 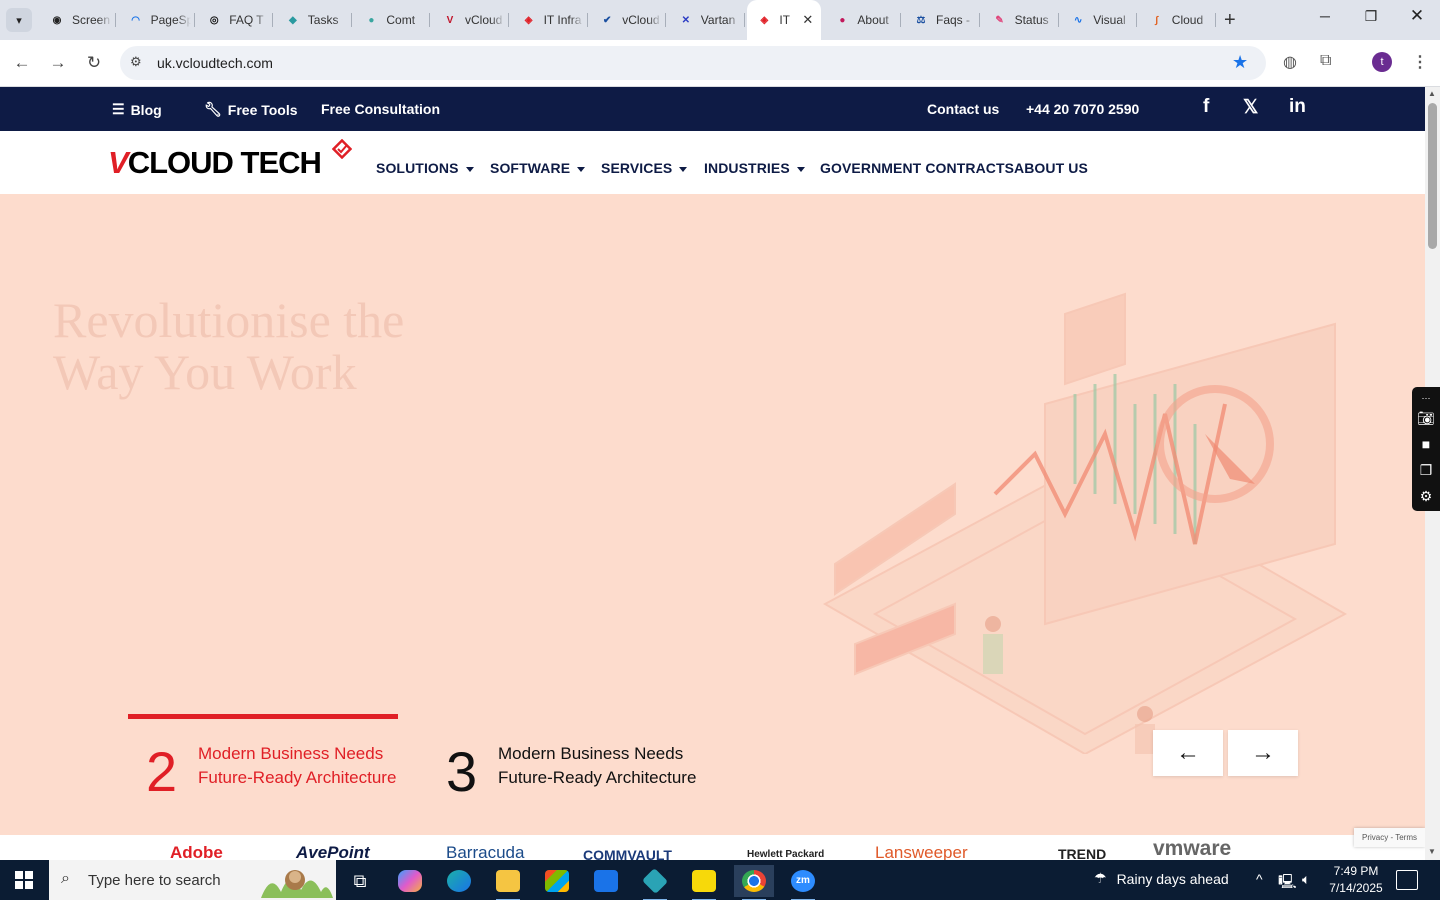 What do you see at coordinates (136, 62) in the screenshot?
I see `site-settings-icon: ⚙` at bounding box center [136, 62].